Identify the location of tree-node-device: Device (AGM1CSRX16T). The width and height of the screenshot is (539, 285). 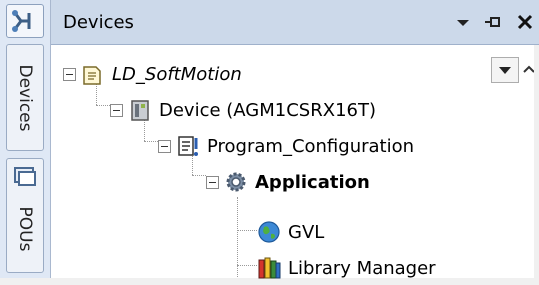
(243, 110).